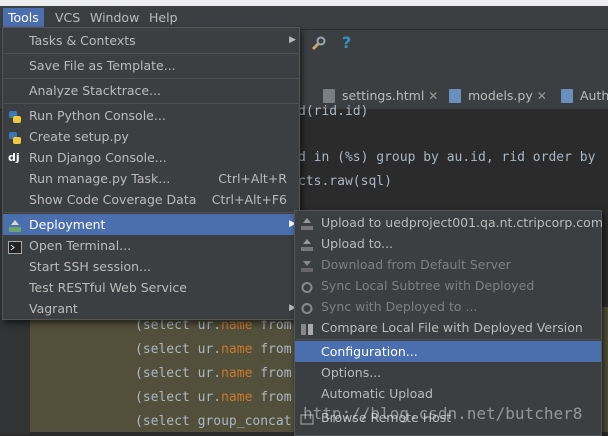  Describe the element at coordinates (113, 199) in the screenshot. I see `menu-item-label: Show Code Coverage Data` at that location.